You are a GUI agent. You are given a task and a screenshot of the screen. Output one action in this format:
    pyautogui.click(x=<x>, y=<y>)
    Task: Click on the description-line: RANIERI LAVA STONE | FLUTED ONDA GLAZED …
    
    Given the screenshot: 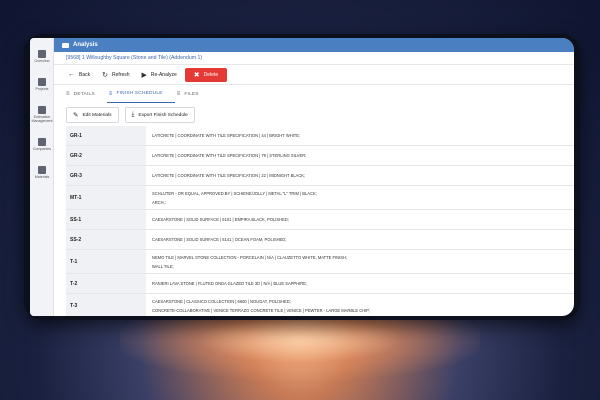 What is the action you would take?
    pyautogui.click(x=230, y=283)
    